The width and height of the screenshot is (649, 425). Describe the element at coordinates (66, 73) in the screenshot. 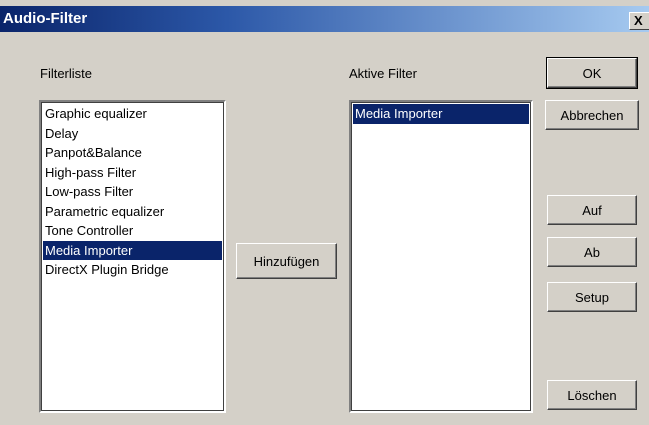

I see `filterliste-label: Filterliste` at that location.